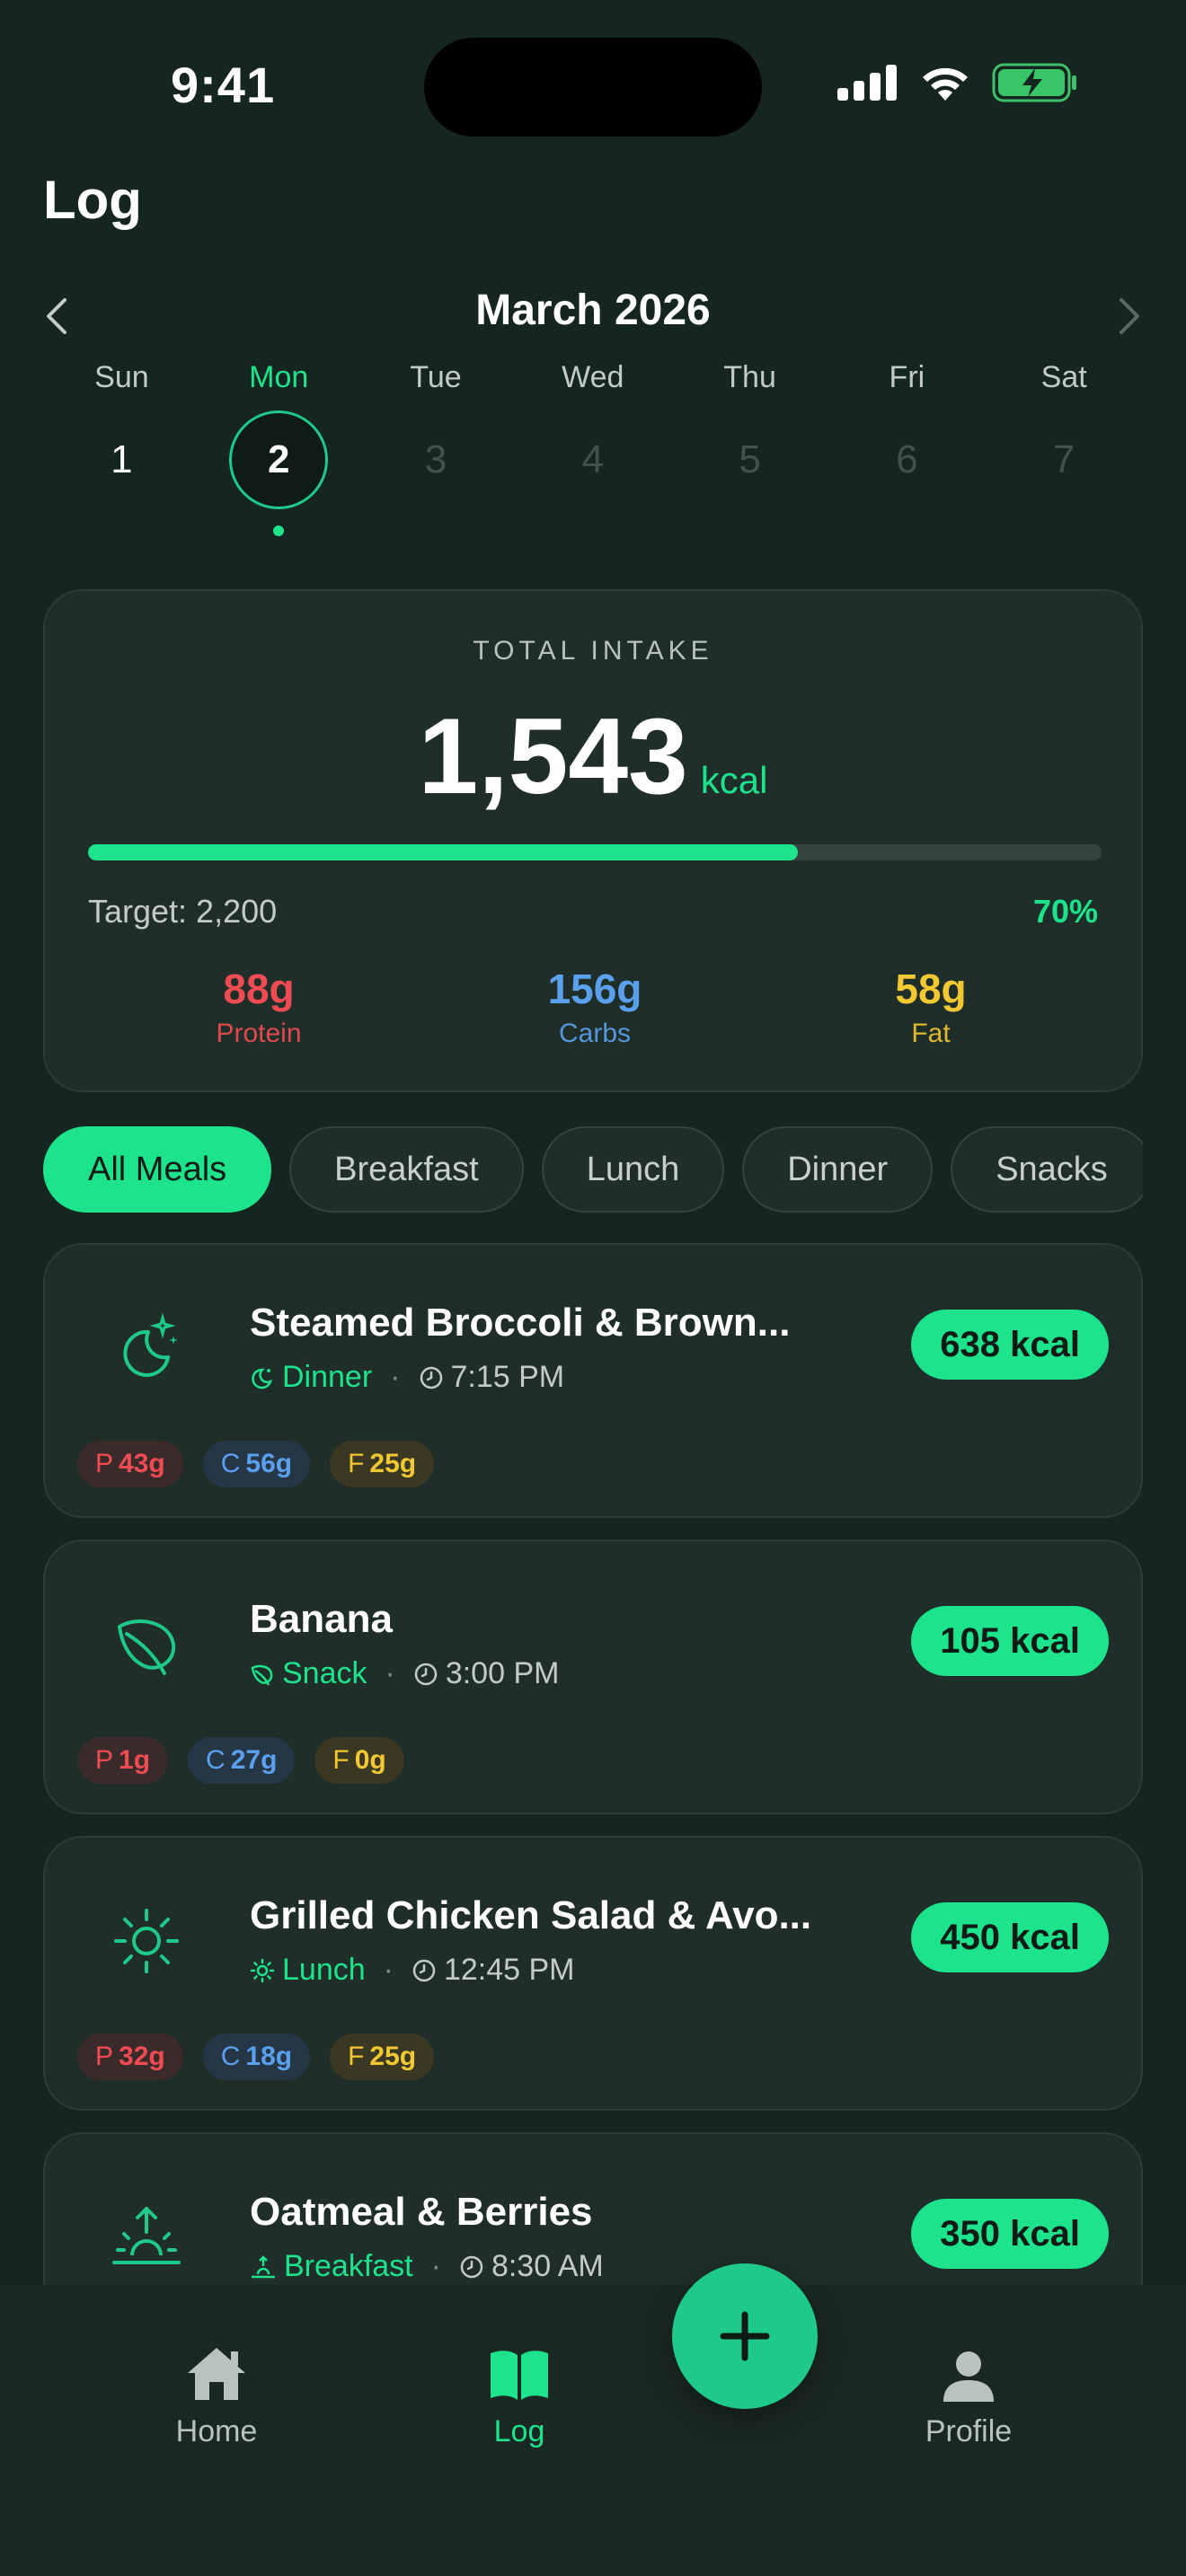 Image resolution: width=1186 pixels, height=2576 pixels. What do you see at coordinates (519, 2375) in the screenshot?
I see `book-open-icon` at bounding box center [519, 2375].